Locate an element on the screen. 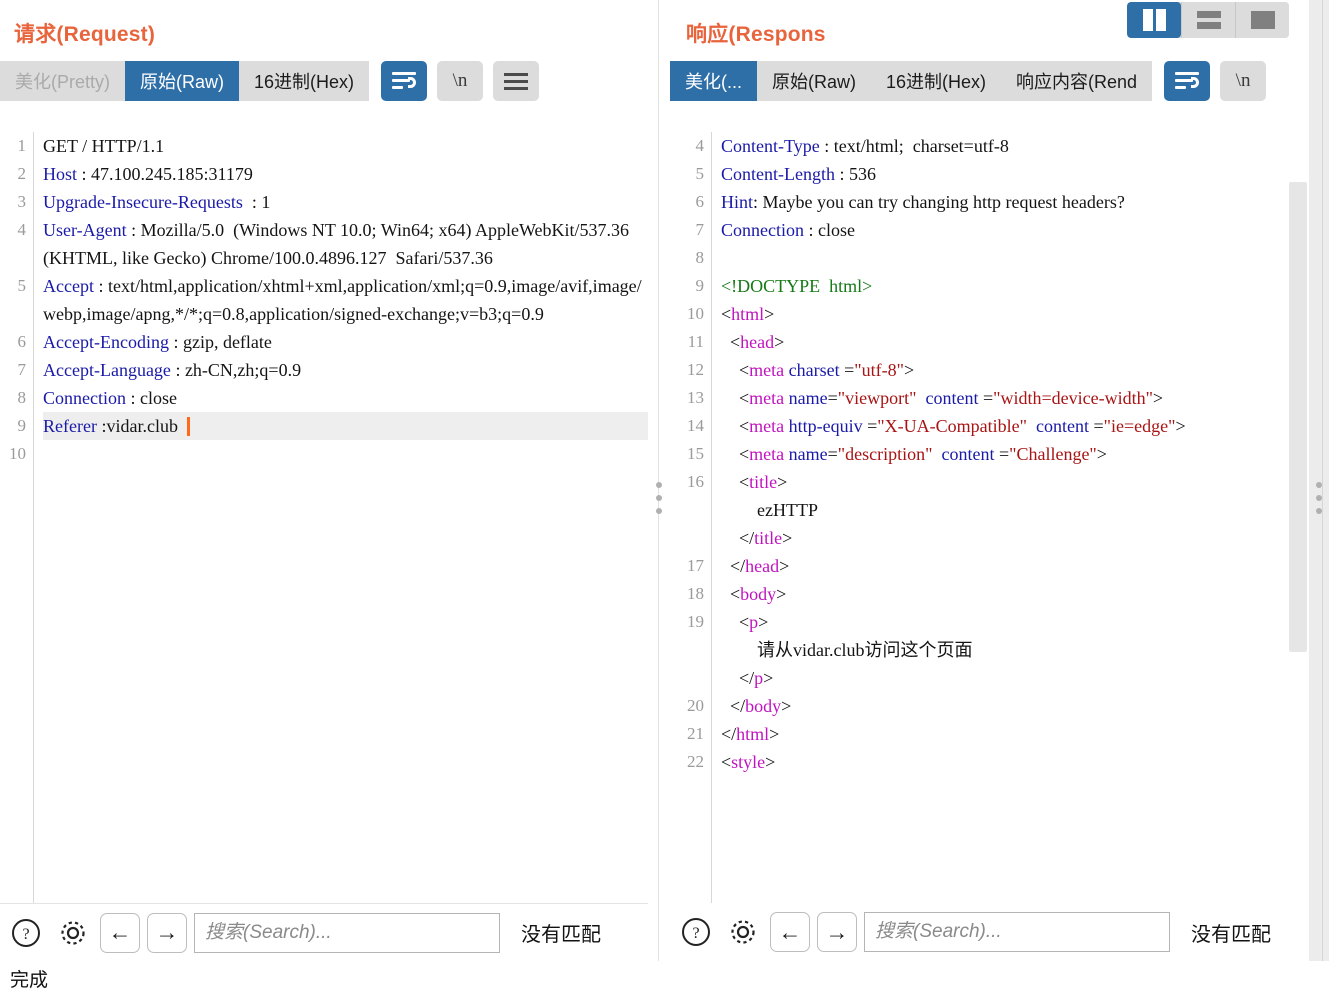  response-find-prev-button: ← is located at coordinates (790, 932).